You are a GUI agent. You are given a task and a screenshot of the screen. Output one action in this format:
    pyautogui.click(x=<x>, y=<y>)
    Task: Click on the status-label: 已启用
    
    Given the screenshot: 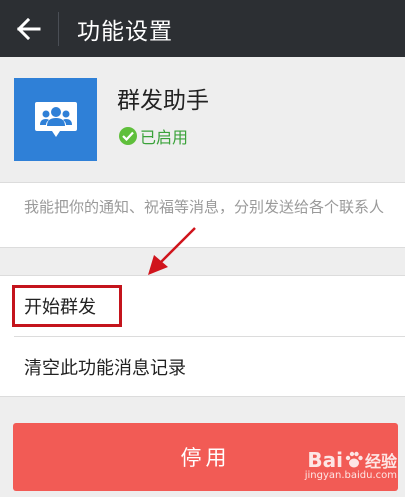 What is the action you would take?
    pyautogui.click(x=164, y=137)
    